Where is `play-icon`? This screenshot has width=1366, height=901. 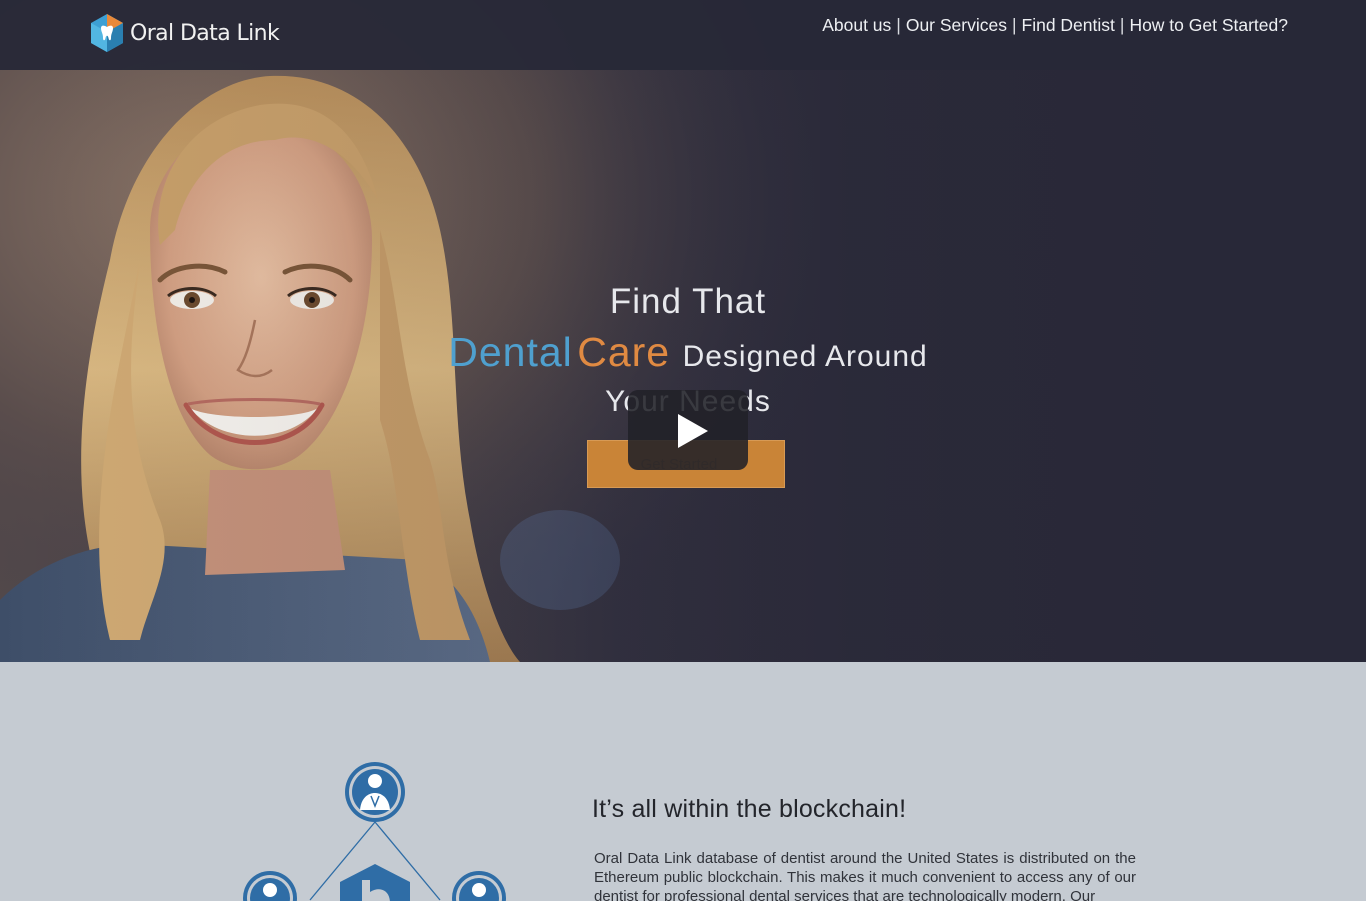
play-icon is located at coordinates (693, 431).